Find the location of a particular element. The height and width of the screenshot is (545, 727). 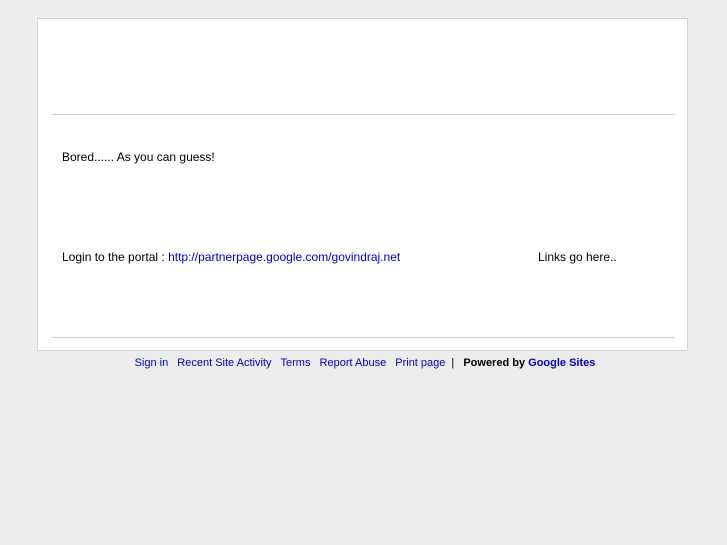

report-abuse-link: Report Abuse is located at coordinates (353, 363).